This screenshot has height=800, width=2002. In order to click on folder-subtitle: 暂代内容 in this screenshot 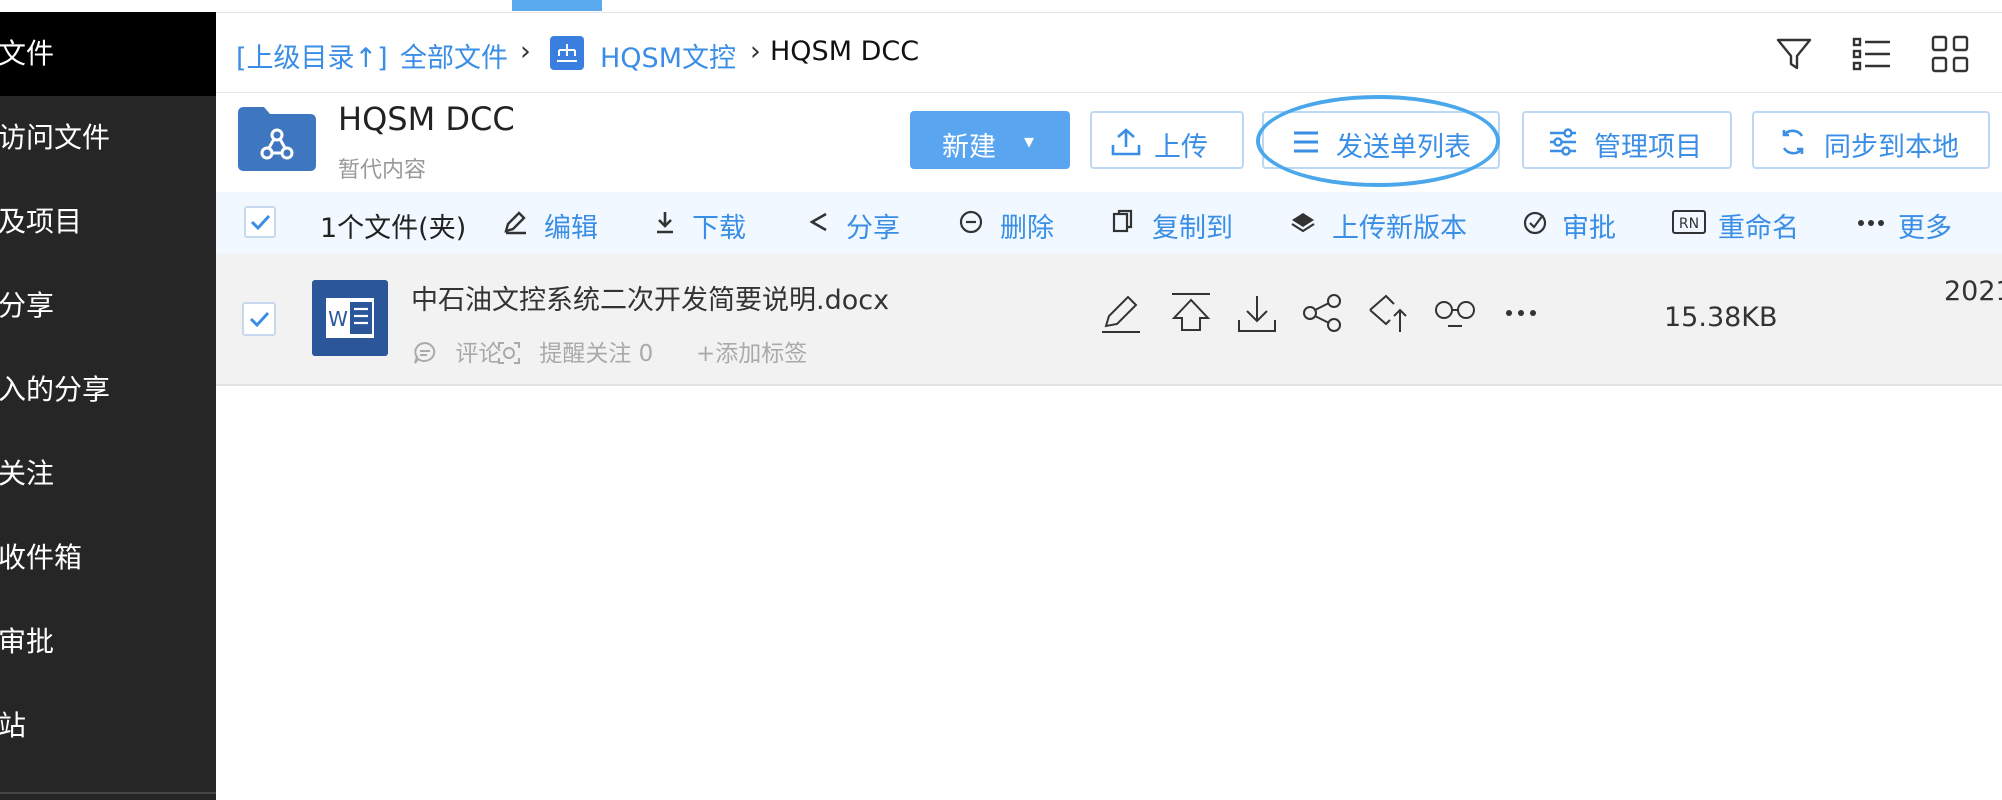, I will do `click(382, 170)`.